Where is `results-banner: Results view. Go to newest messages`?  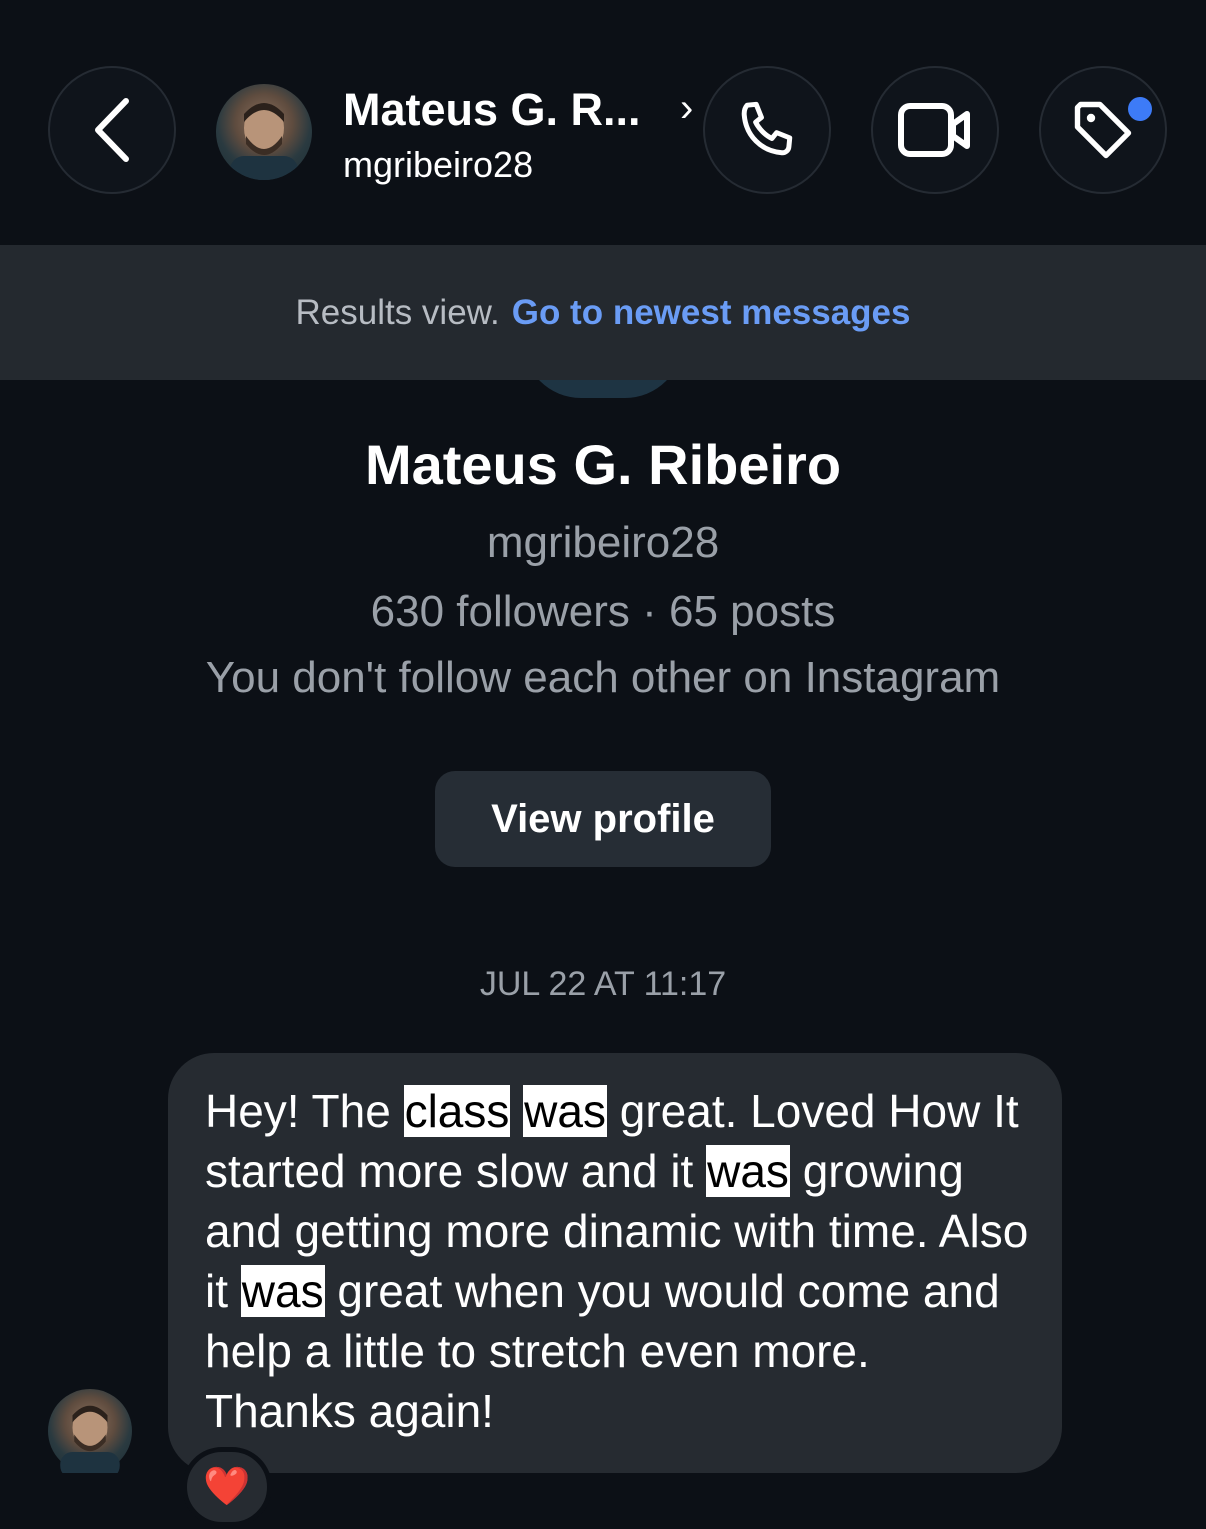
results-banner: Results view. Go to newest messages is located at coordinates (603, 312).